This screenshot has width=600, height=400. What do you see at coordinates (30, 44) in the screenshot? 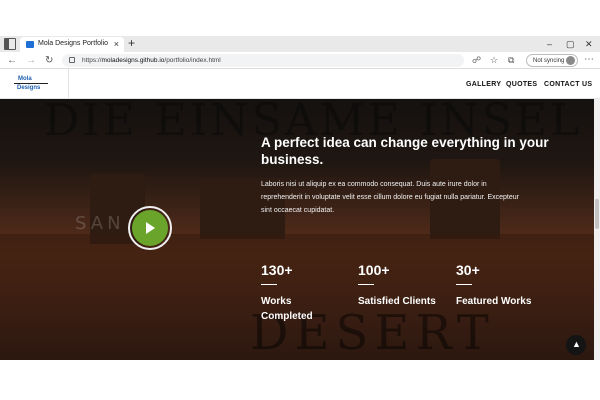
I see `favicon-icon` at bounding box center [30, 44].